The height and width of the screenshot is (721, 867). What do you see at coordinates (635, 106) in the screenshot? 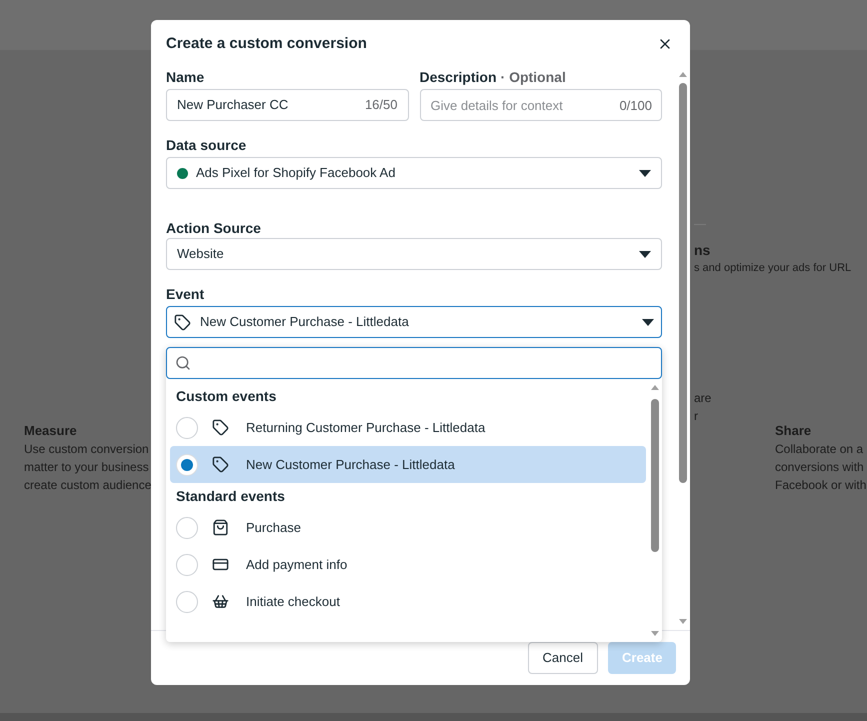
I see `character-counter: 0/100` at bounding box center [635, 106].